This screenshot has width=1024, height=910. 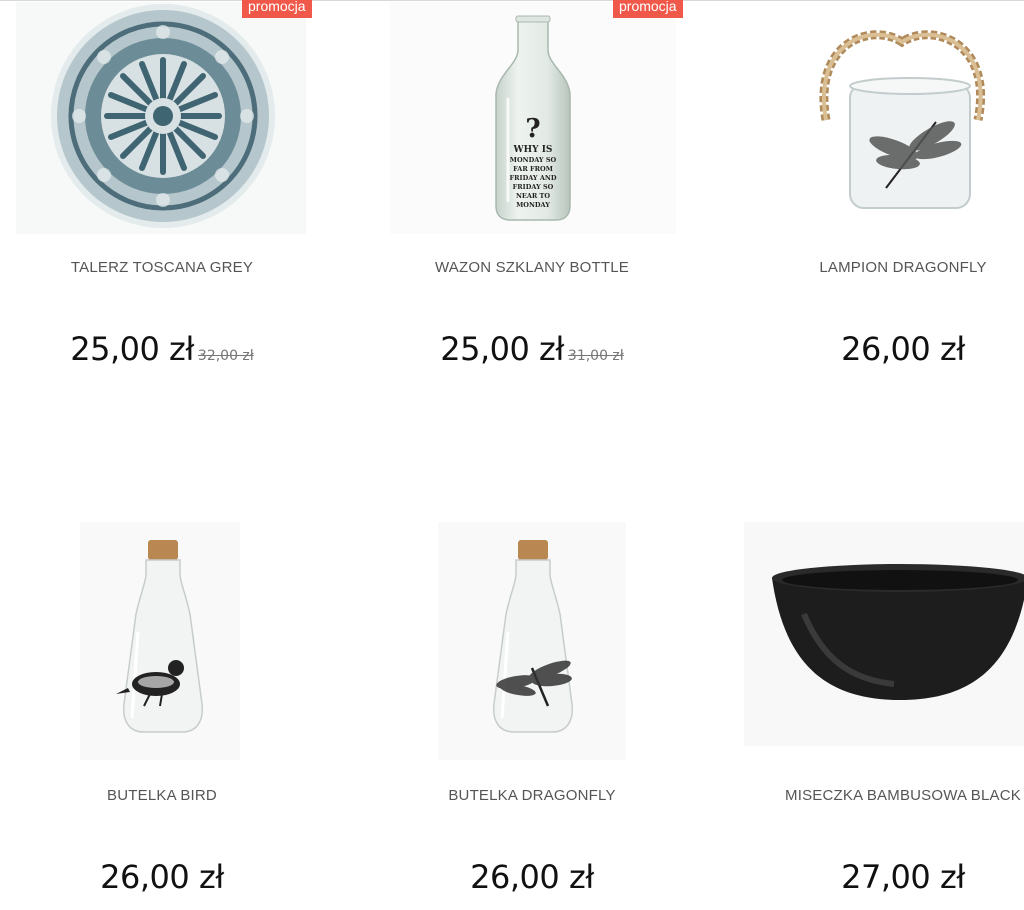 I want to click on bottle-bird-image, so click(x=160, y=641).